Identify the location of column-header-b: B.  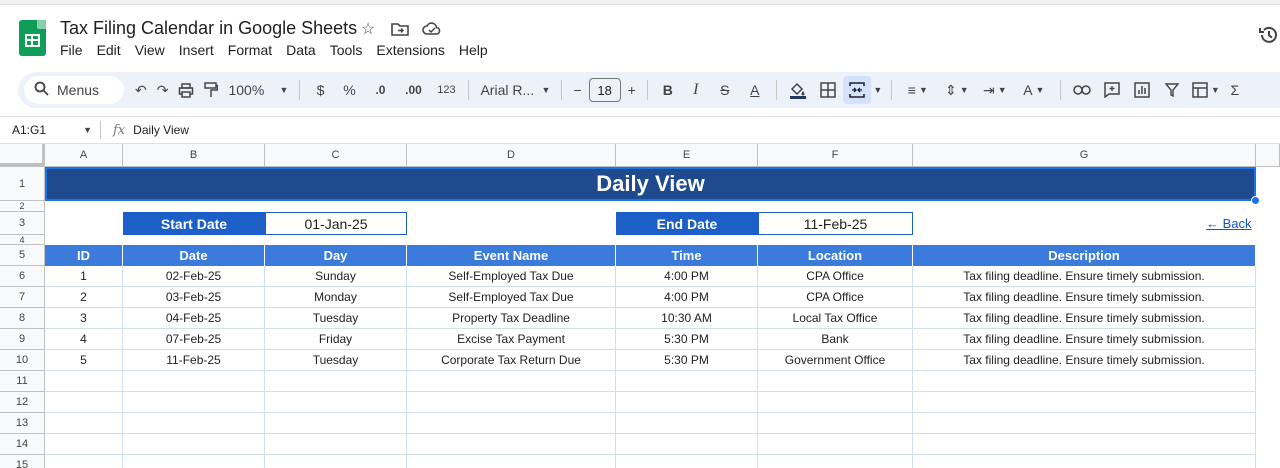
(194, 155).